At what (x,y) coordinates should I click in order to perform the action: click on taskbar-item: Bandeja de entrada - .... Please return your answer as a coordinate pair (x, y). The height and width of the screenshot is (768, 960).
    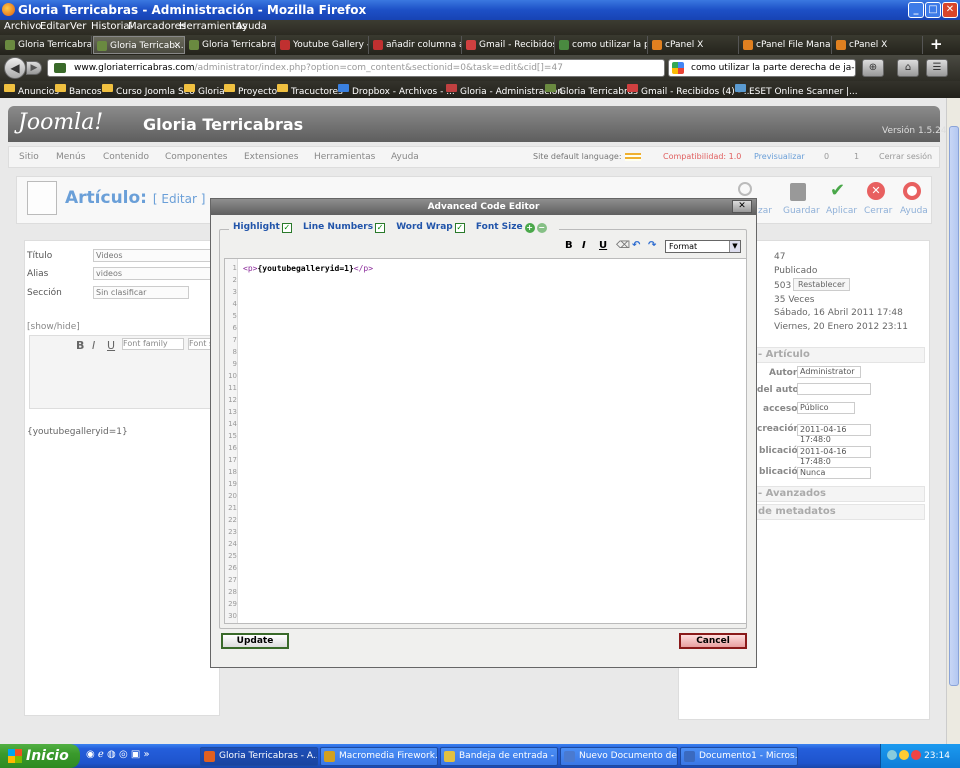
    Looking at the image, I should click on (499, 756).